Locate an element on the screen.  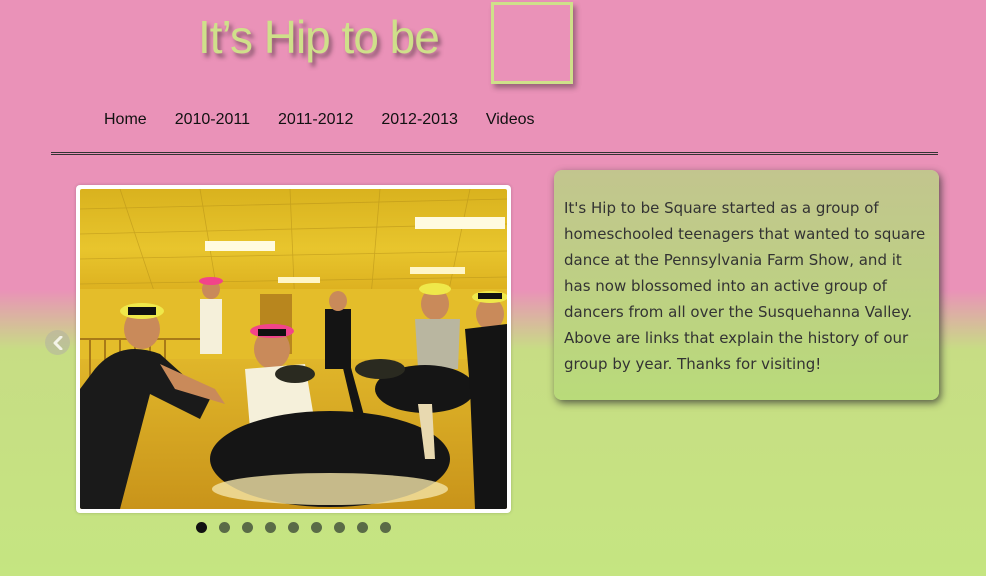
nav-item-home: Home is located at coordinates (125, 120).